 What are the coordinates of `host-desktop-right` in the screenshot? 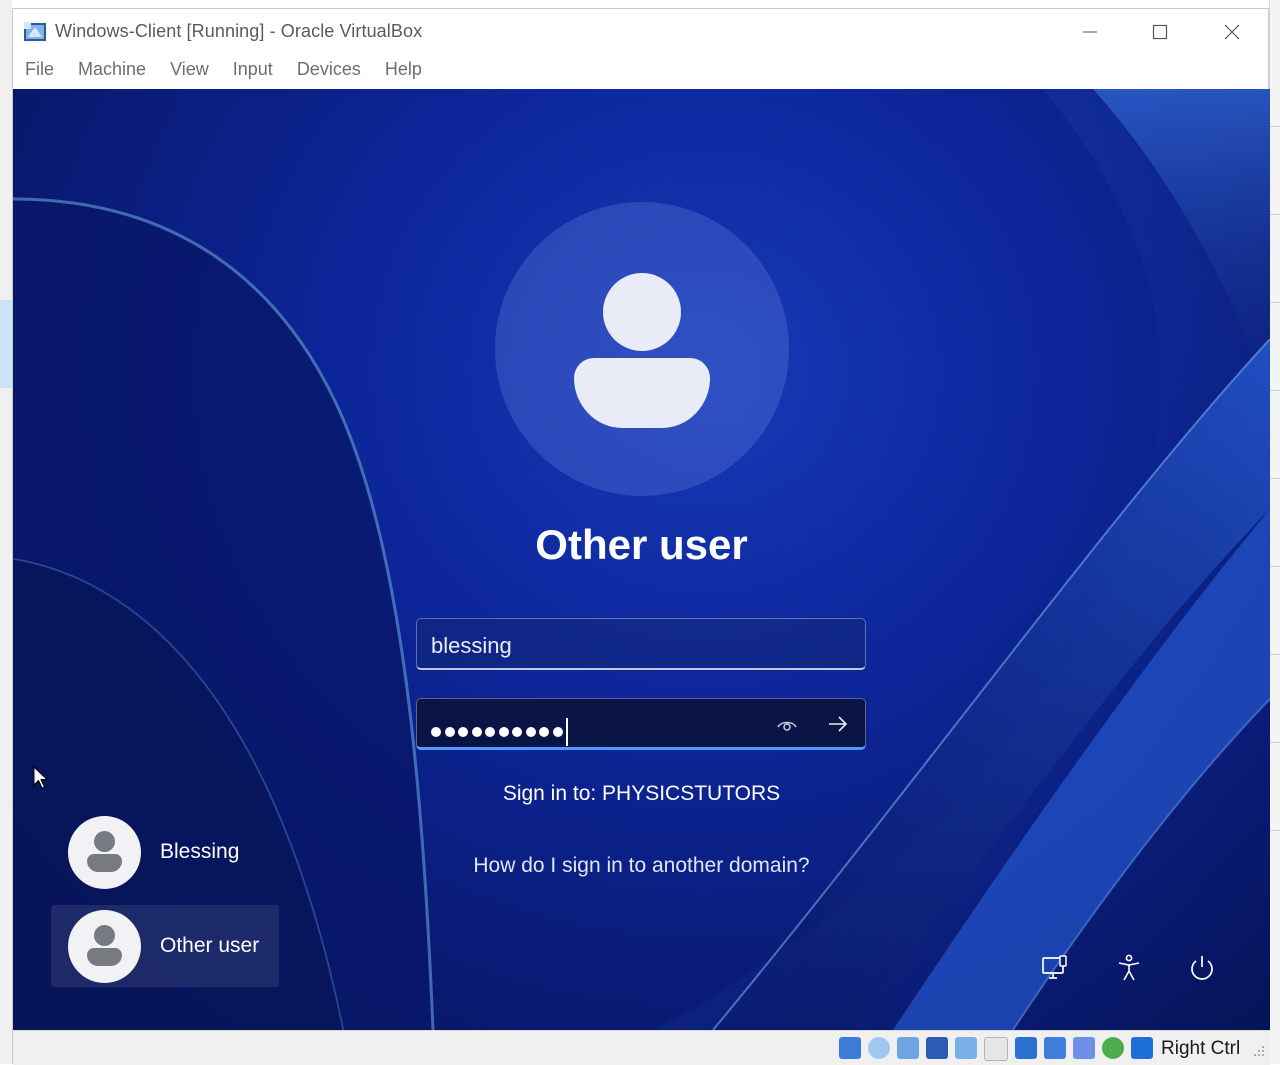 It's located at (1274, 532).